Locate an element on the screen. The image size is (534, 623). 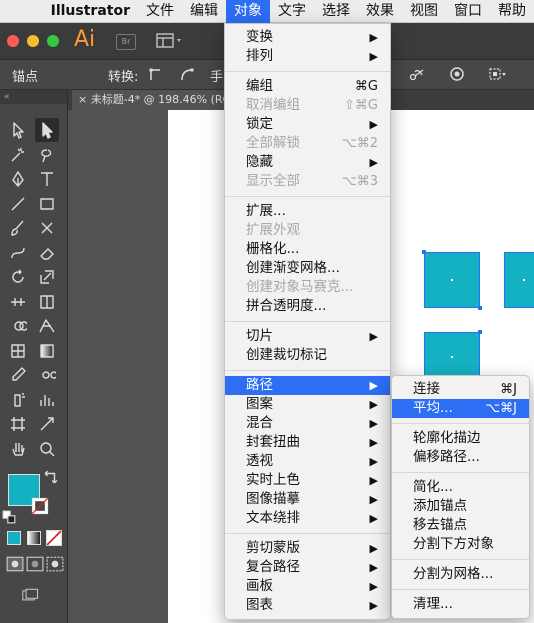
shortcut-label: ⌥⌘2 is located at coordinates (359, 143).